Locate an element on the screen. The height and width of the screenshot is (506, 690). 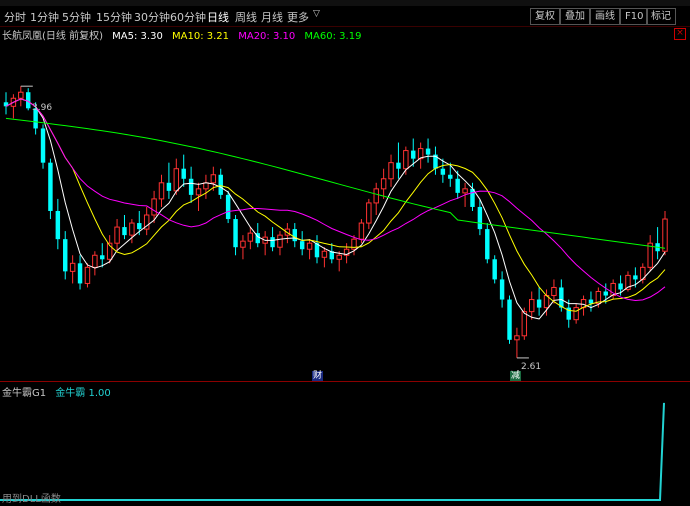
tool-button-2: 画线 is located at coordinates (605, 16).